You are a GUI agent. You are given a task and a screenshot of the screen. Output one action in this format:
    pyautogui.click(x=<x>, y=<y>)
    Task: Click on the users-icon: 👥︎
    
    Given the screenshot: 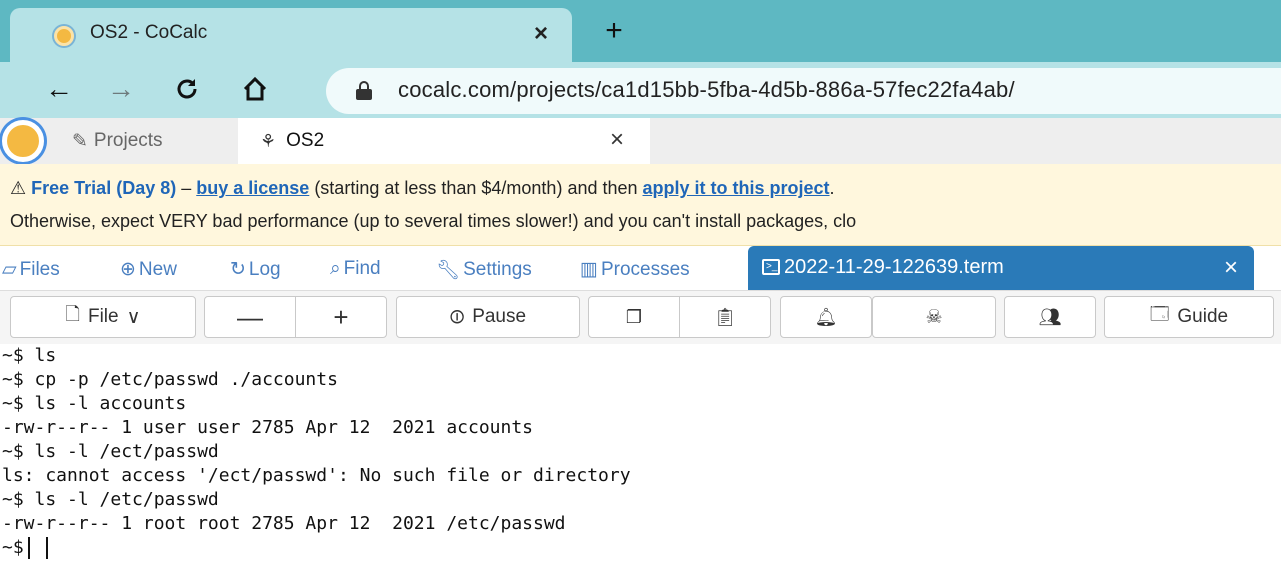 What is the action you would take?
    pyautogui.click(x=1050, y=316)
    